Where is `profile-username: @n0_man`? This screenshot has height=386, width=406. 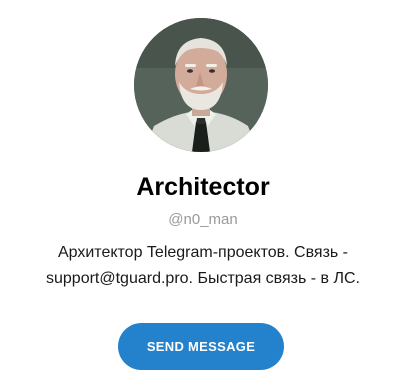 profile-username: @n0_man is located at coordinates (203, 219).